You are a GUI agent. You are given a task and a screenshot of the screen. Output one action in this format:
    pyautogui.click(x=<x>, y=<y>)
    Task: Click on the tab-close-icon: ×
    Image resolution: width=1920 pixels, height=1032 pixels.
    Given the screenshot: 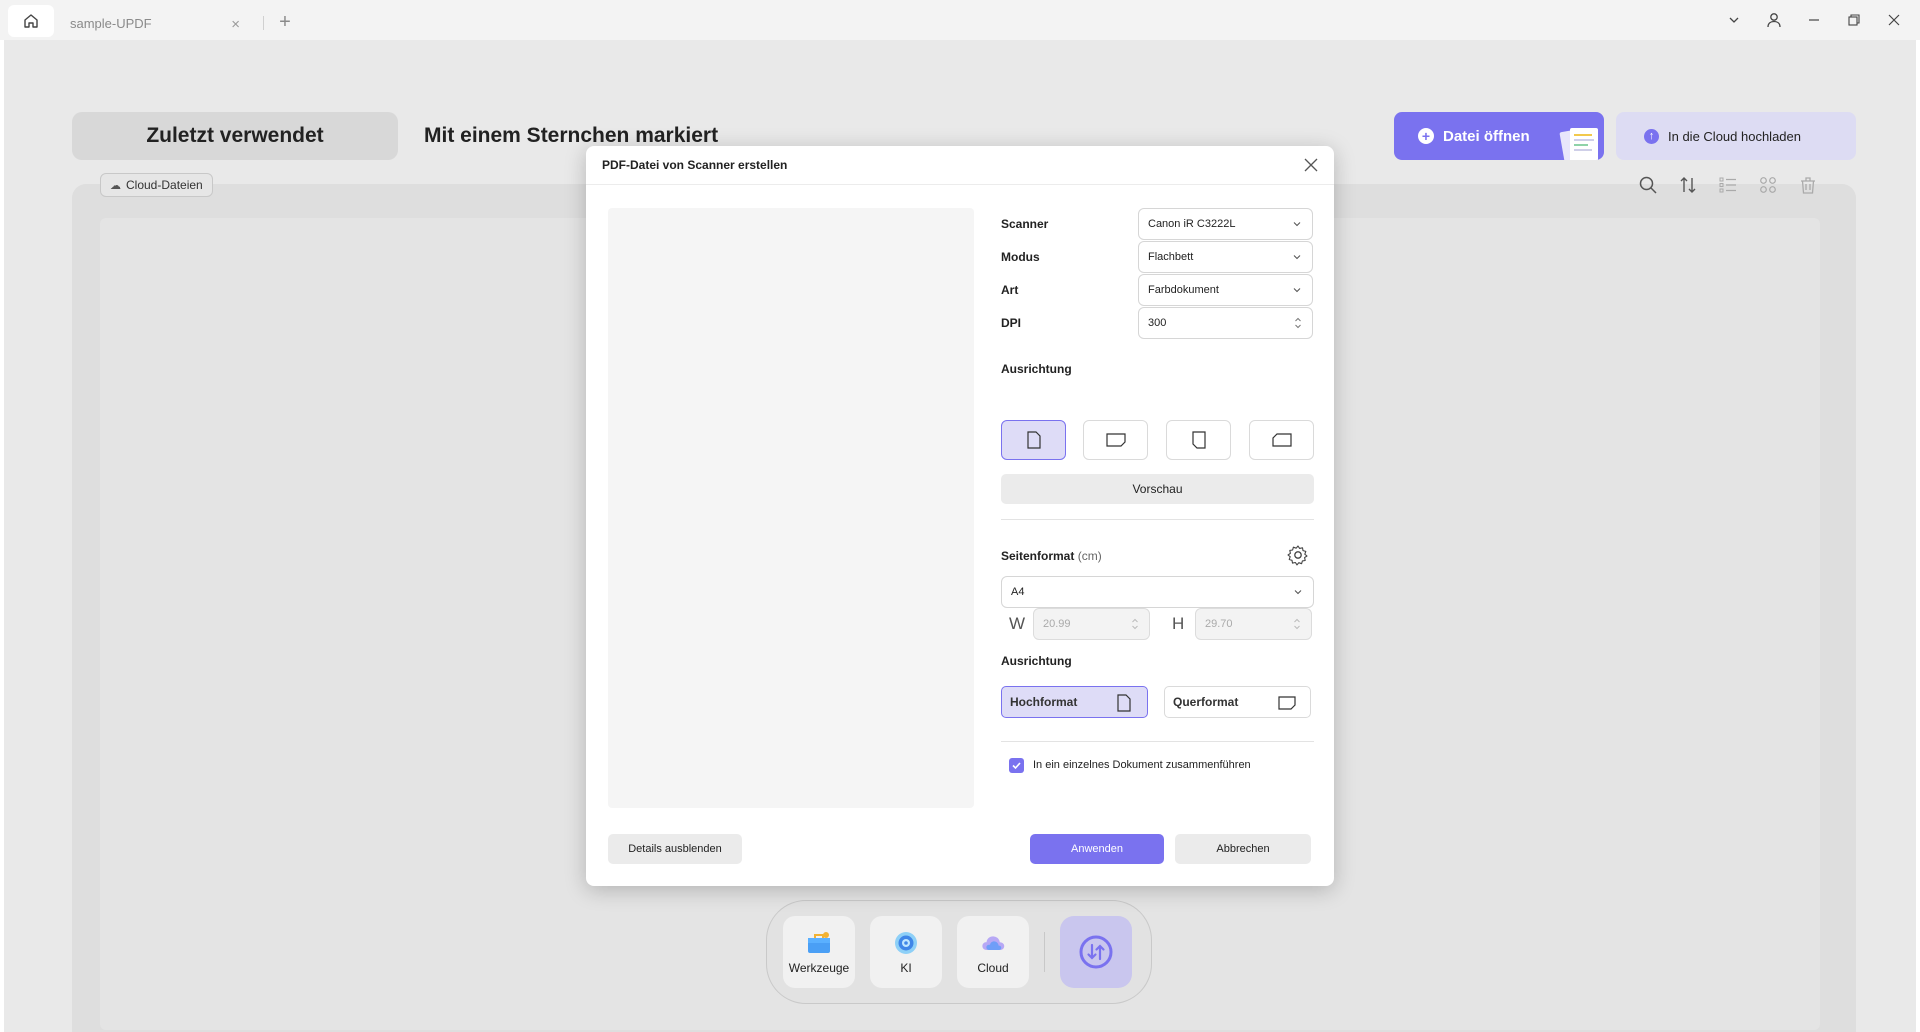 What is the action you would take?
    pyautogui.click(x=235, y=24)
    